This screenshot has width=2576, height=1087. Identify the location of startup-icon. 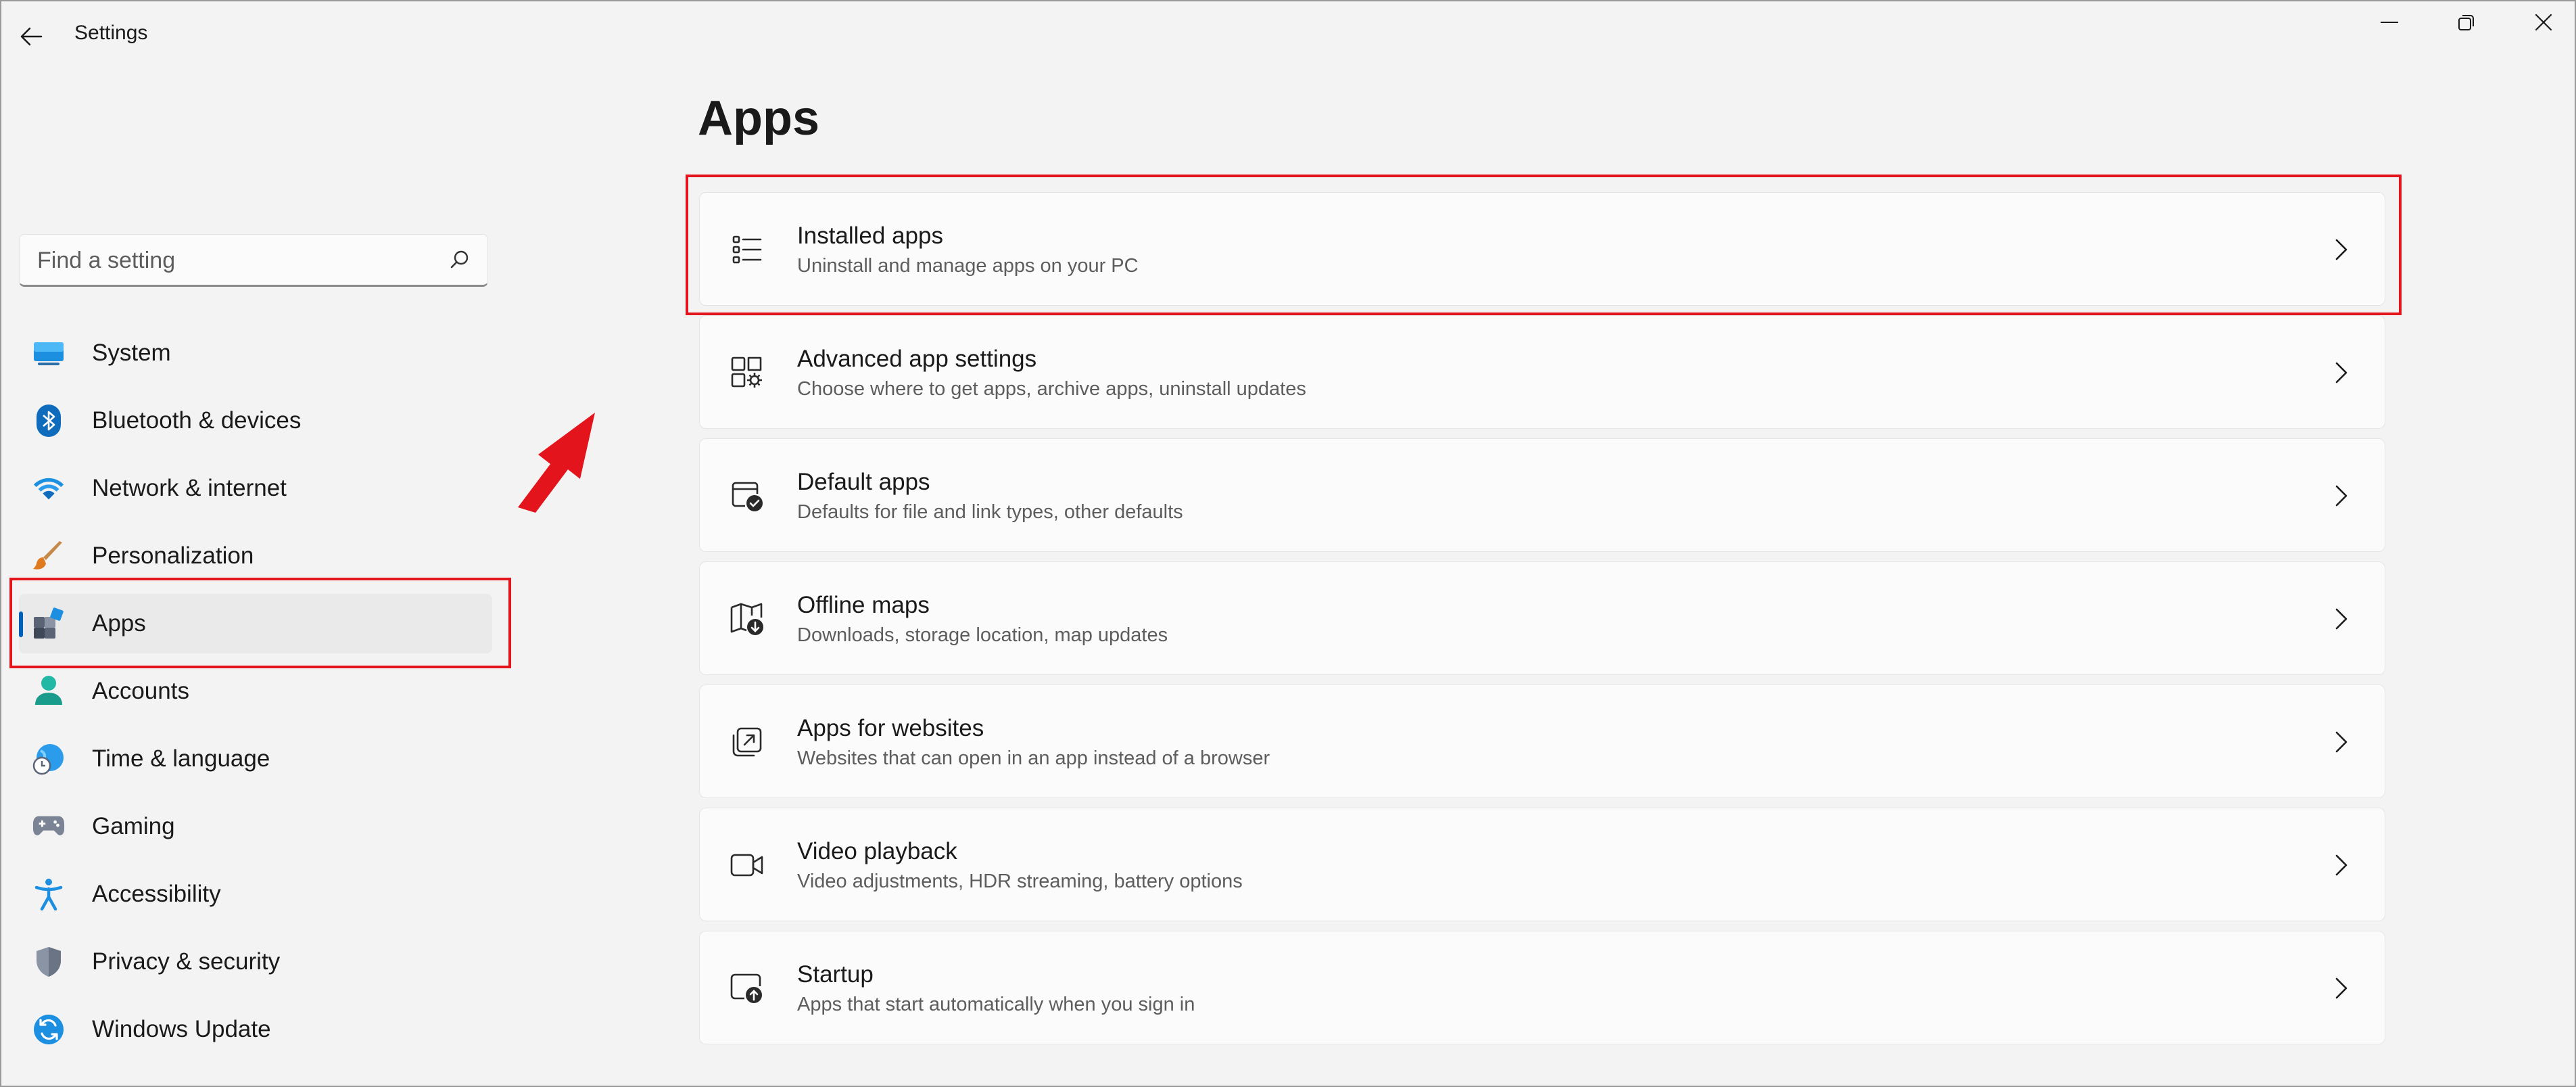
(747, 988).